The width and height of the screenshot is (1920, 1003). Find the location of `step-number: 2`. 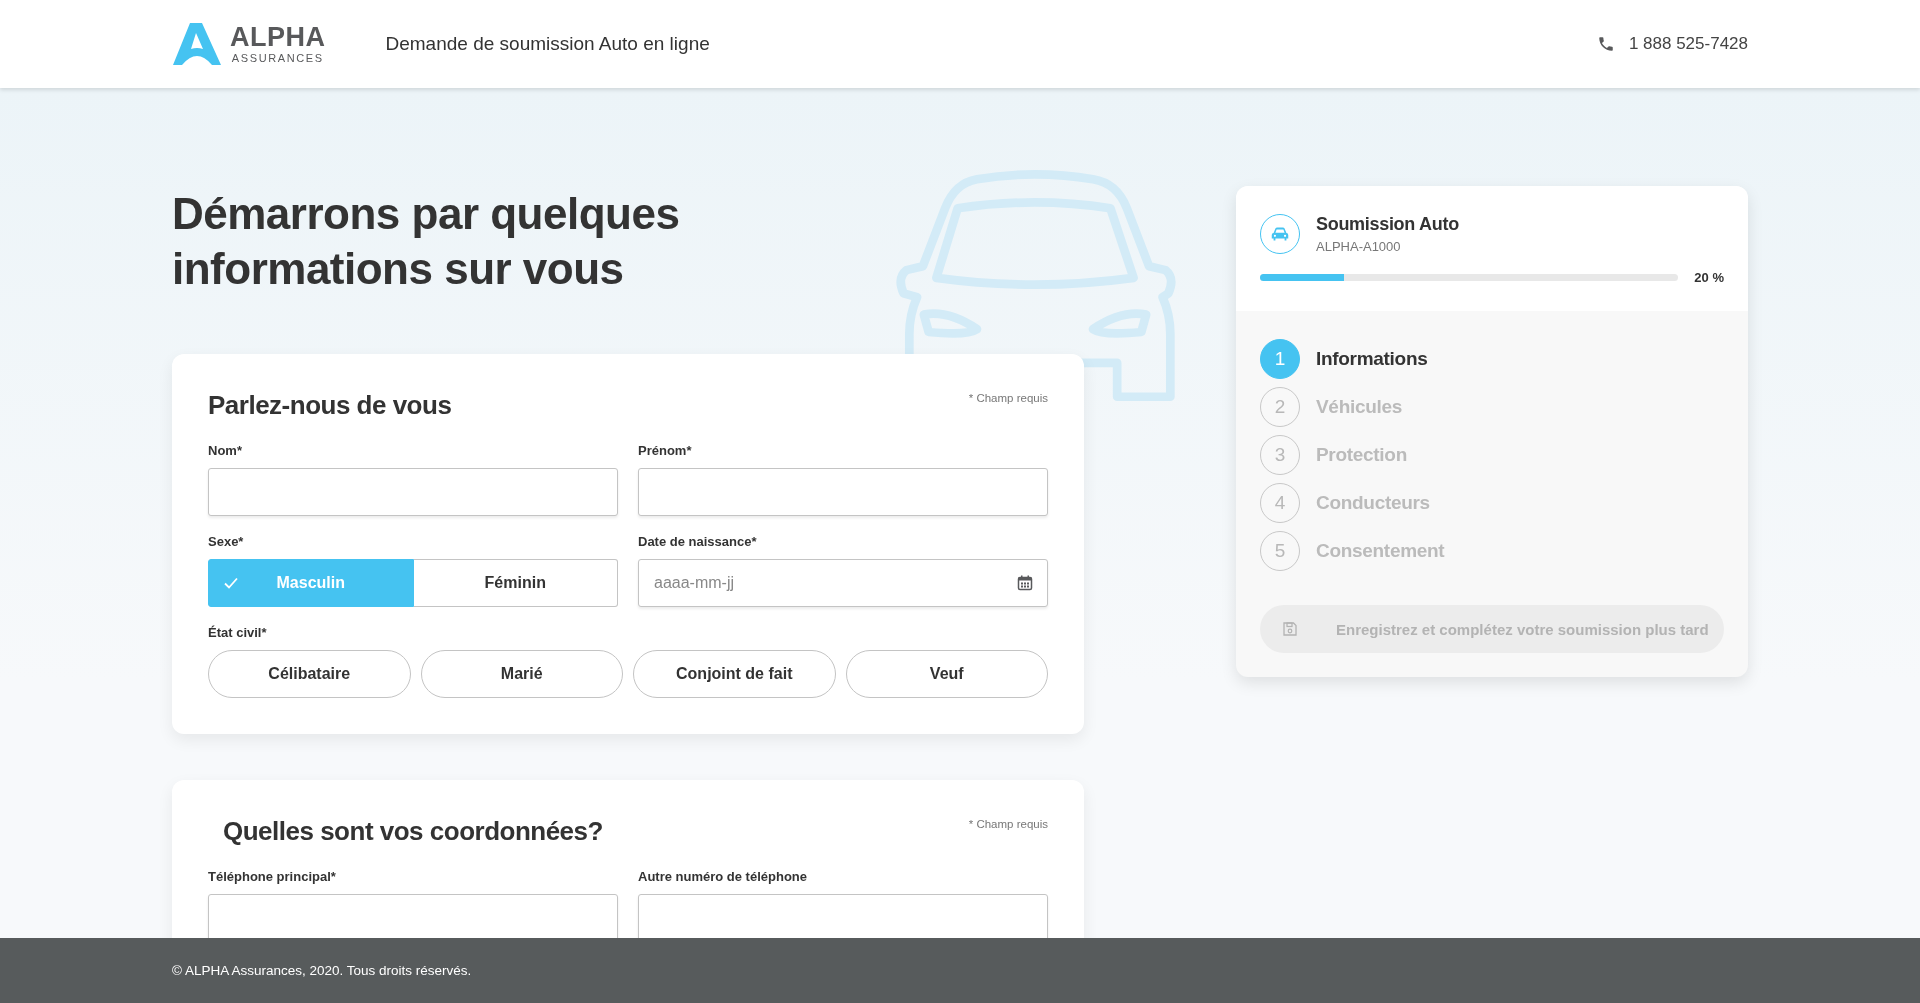

step-number: 2 is located at coordinates (1280, 407).